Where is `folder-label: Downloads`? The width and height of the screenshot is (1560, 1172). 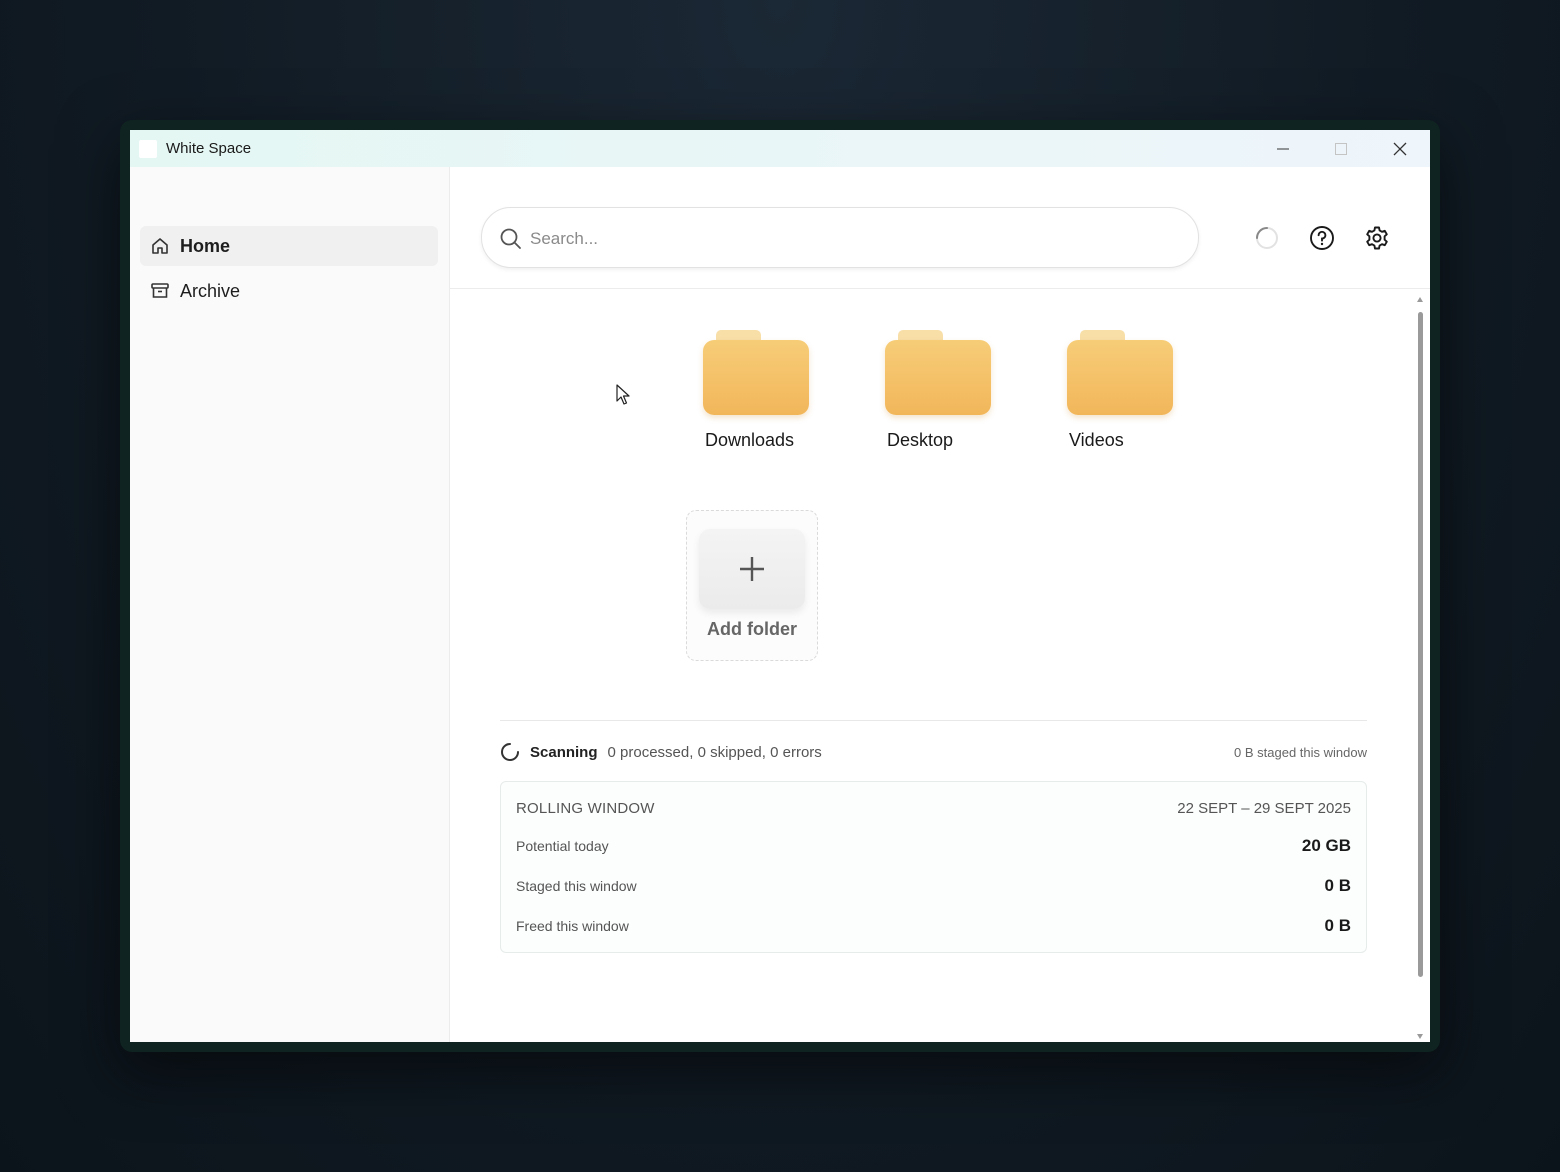 folder-label: Downloads is located at coordinates (750, 440).